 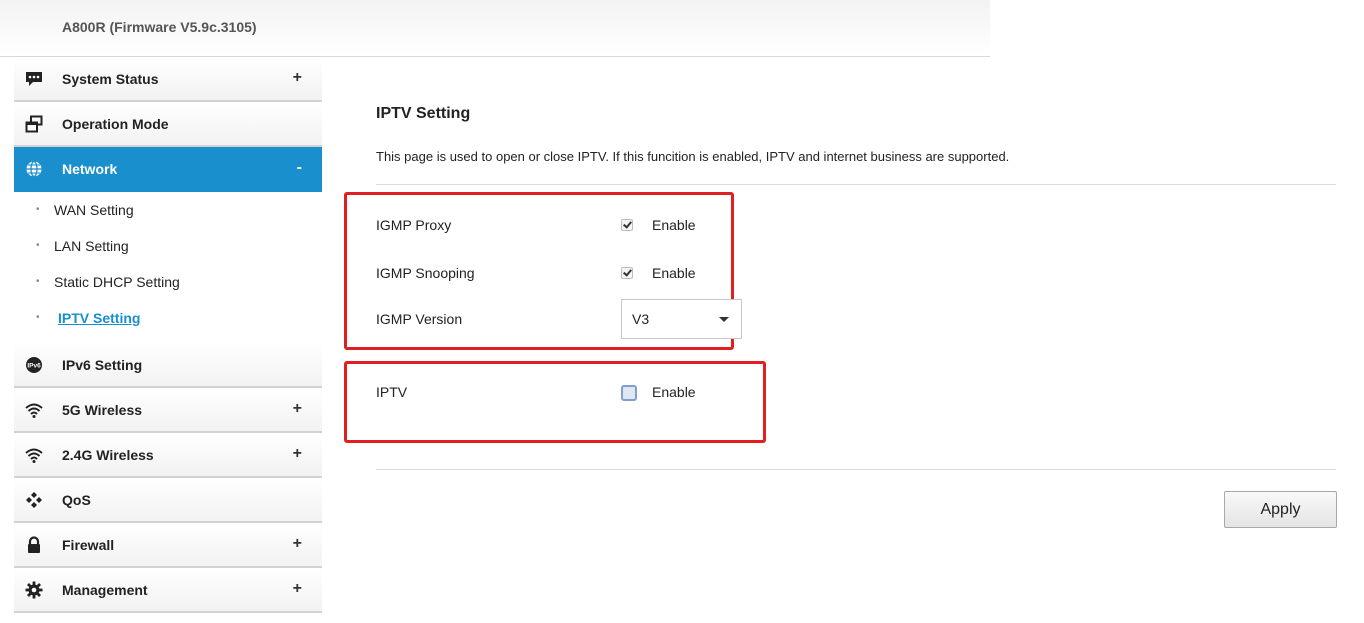 I want to click on submenu-item-label: Static DHCP Setting, so click(x=117, y=282).